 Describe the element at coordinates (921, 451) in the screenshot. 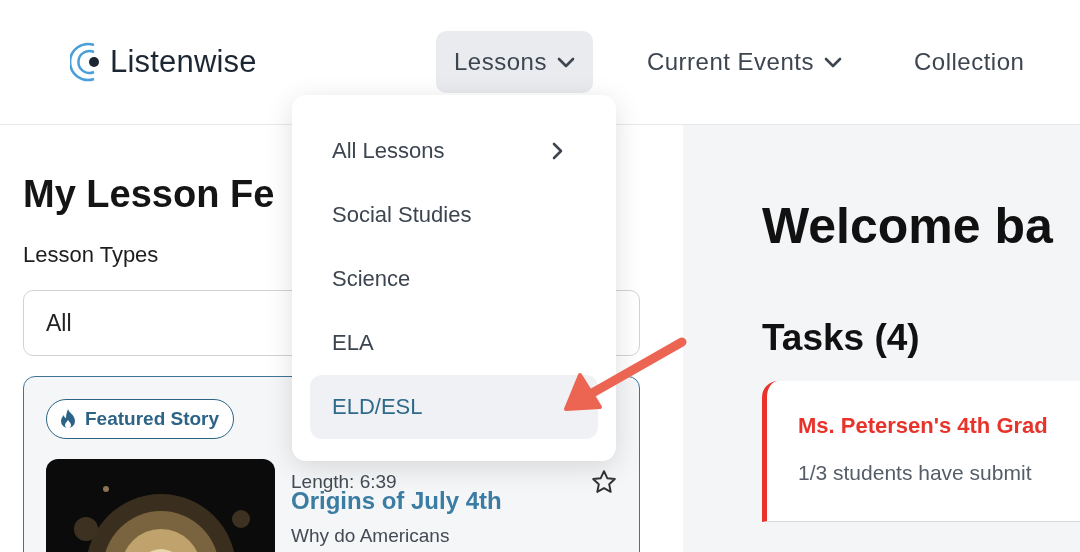

I see `task-card: Ms. Petersen's 4th Grad 1/3 students have submit` at that location.